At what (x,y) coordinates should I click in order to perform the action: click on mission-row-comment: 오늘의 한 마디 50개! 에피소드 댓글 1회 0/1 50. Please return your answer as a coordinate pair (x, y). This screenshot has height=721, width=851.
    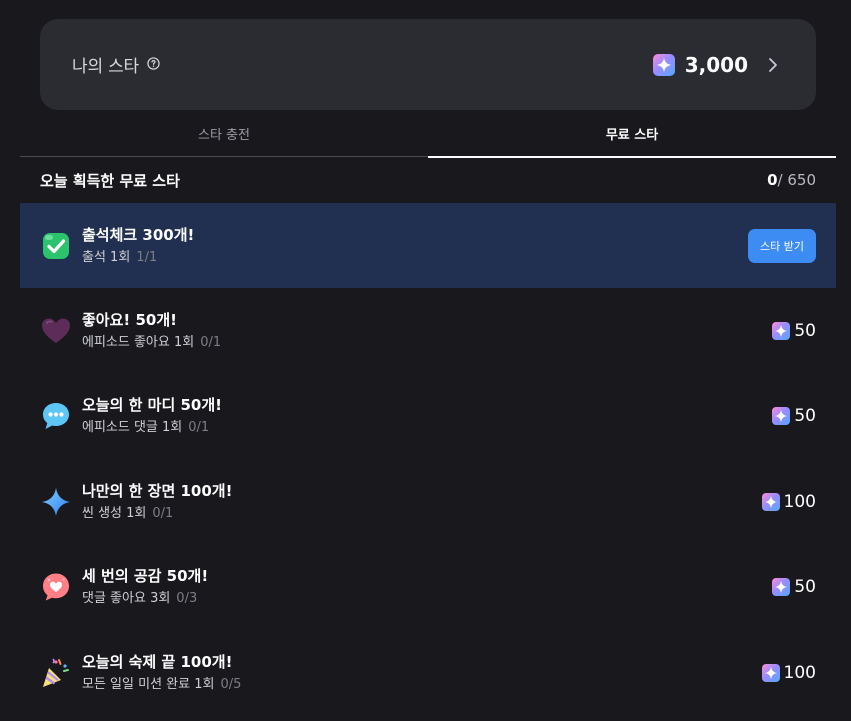
    Looking at the image, I should click on (428, 415).